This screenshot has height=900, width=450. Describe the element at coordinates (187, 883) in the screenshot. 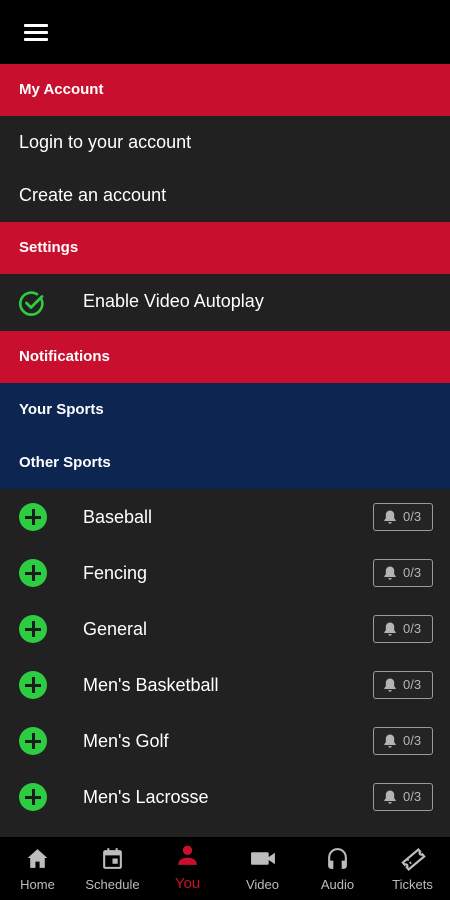

I see `nav-label: You` at that location.